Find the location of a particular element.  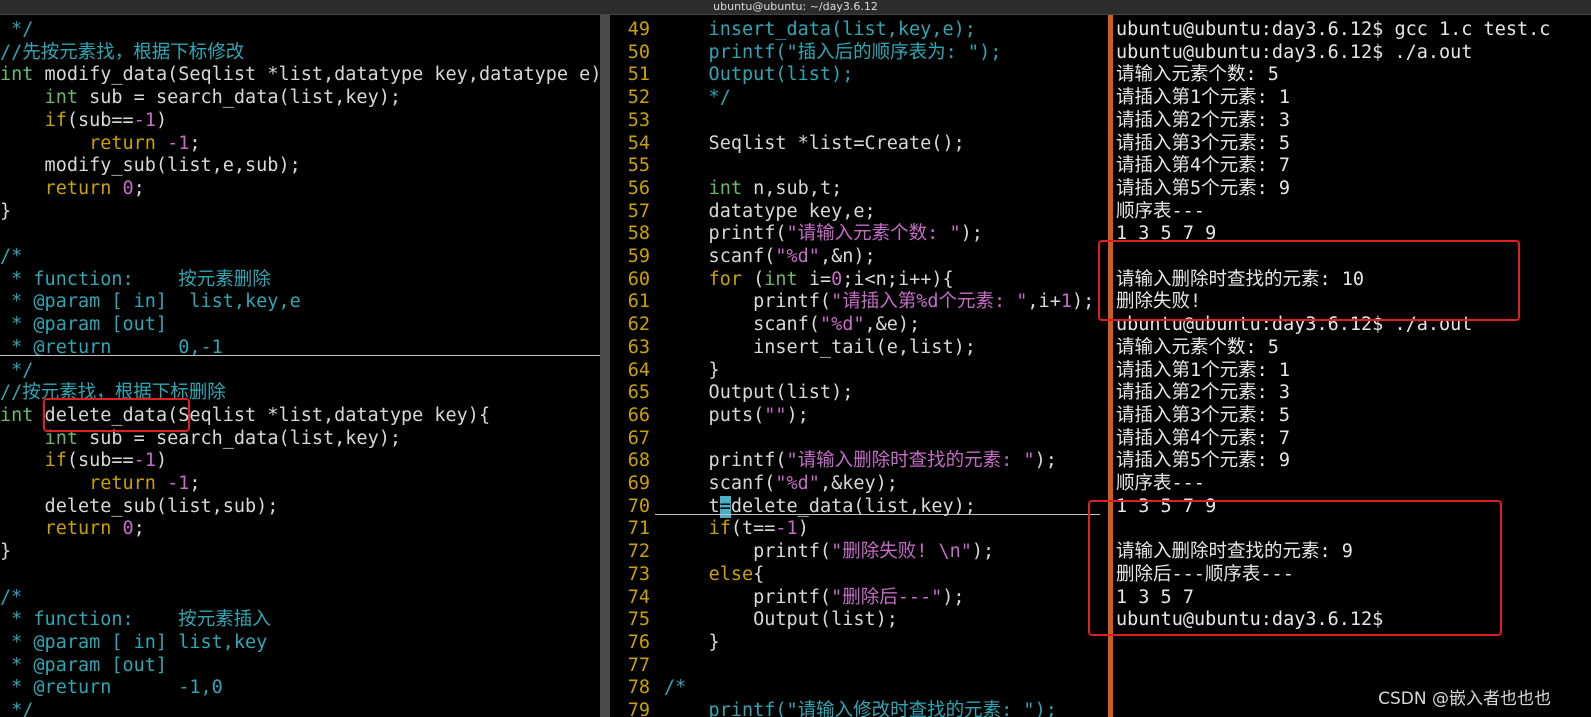

code-token: ,&key); is located at coordinates (858, 483).